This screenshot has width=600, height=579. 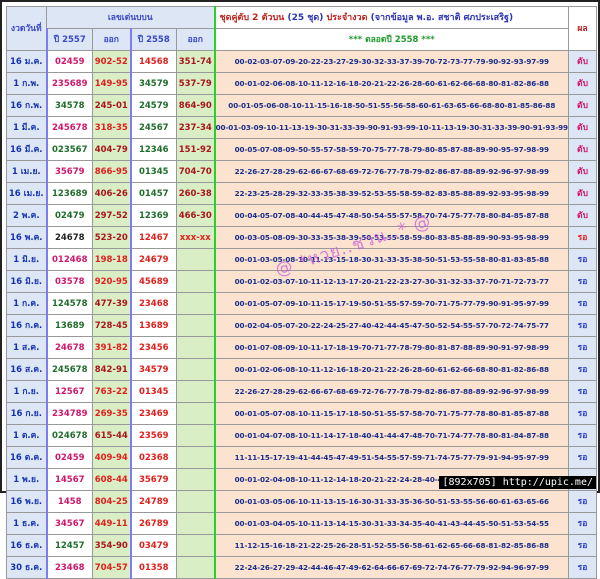 I want to click on row-year2-digits: 01345, so click(x=153, y=391).